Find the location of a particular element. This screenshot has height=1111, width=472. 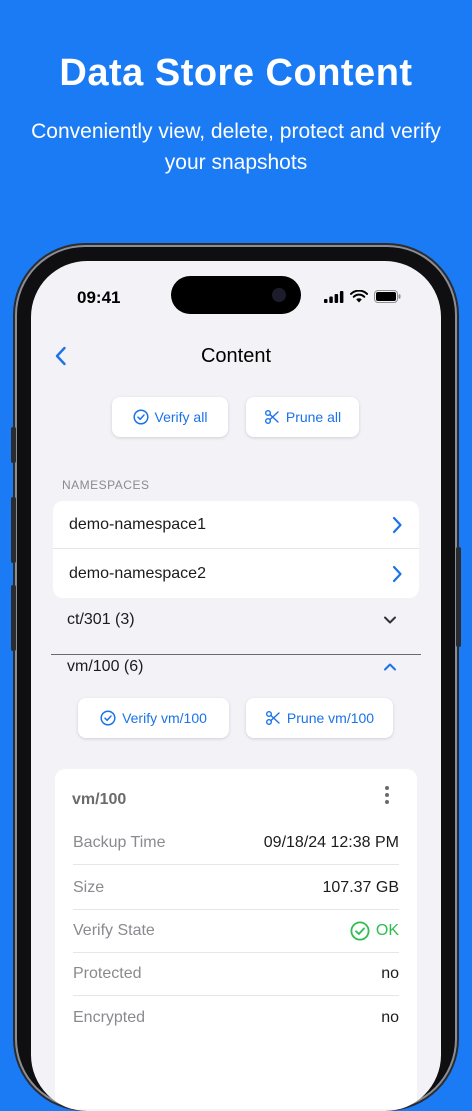

field-key: Verify State is located at coordinates (114, 930).